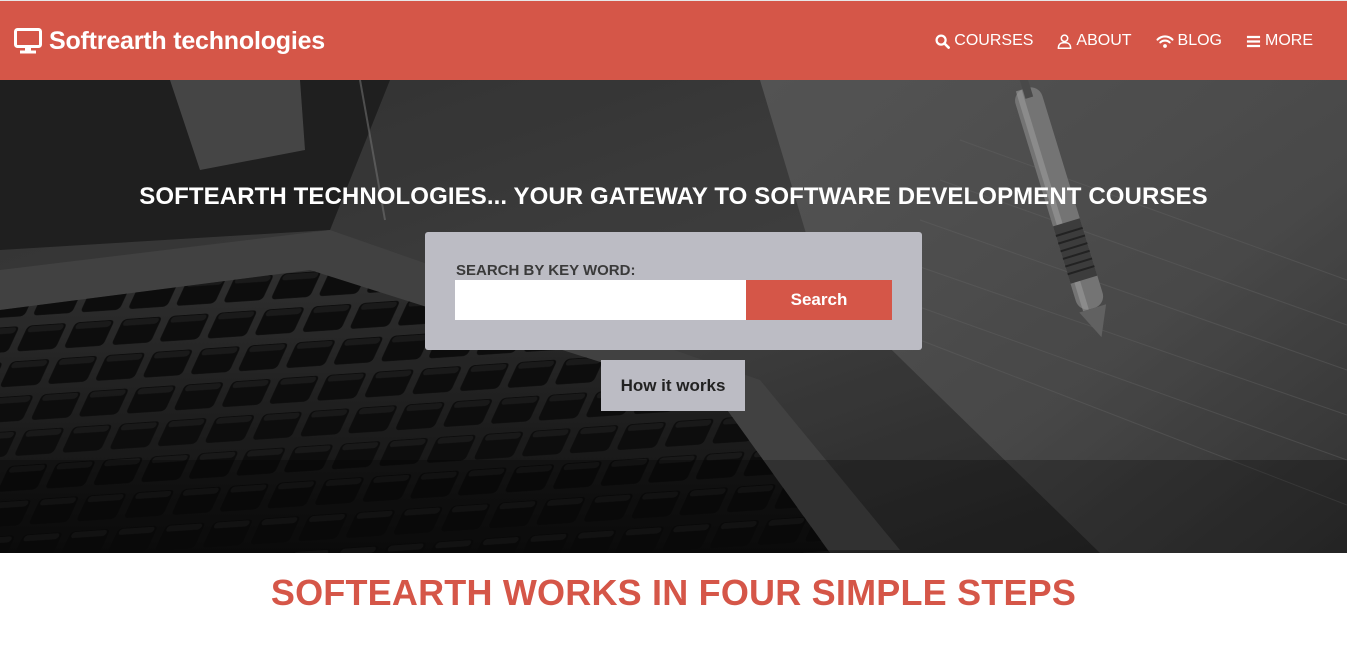 The height and width of the screenshot is (664, 1347). Describe the element at coordinates (28, 41) in the screenshot. I see `monitor-icon` at that location.